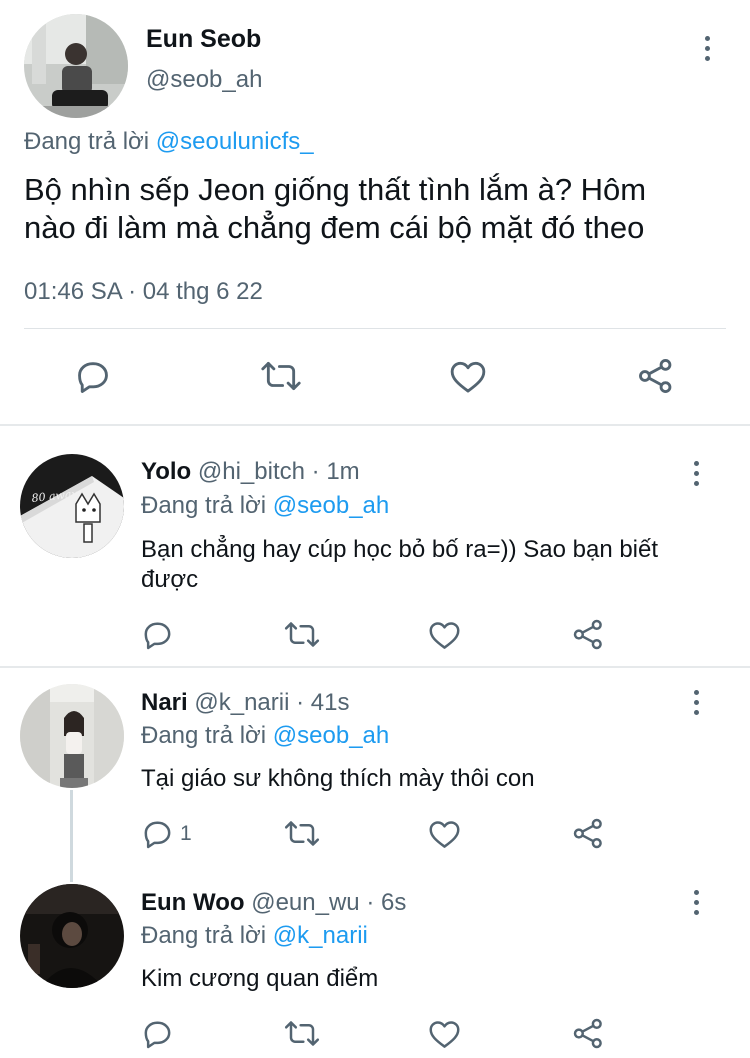 This screenshot has height=1058, width=750. I want to click on replying-to-line: Đang trả lời @k_narii, so click(254, 936).